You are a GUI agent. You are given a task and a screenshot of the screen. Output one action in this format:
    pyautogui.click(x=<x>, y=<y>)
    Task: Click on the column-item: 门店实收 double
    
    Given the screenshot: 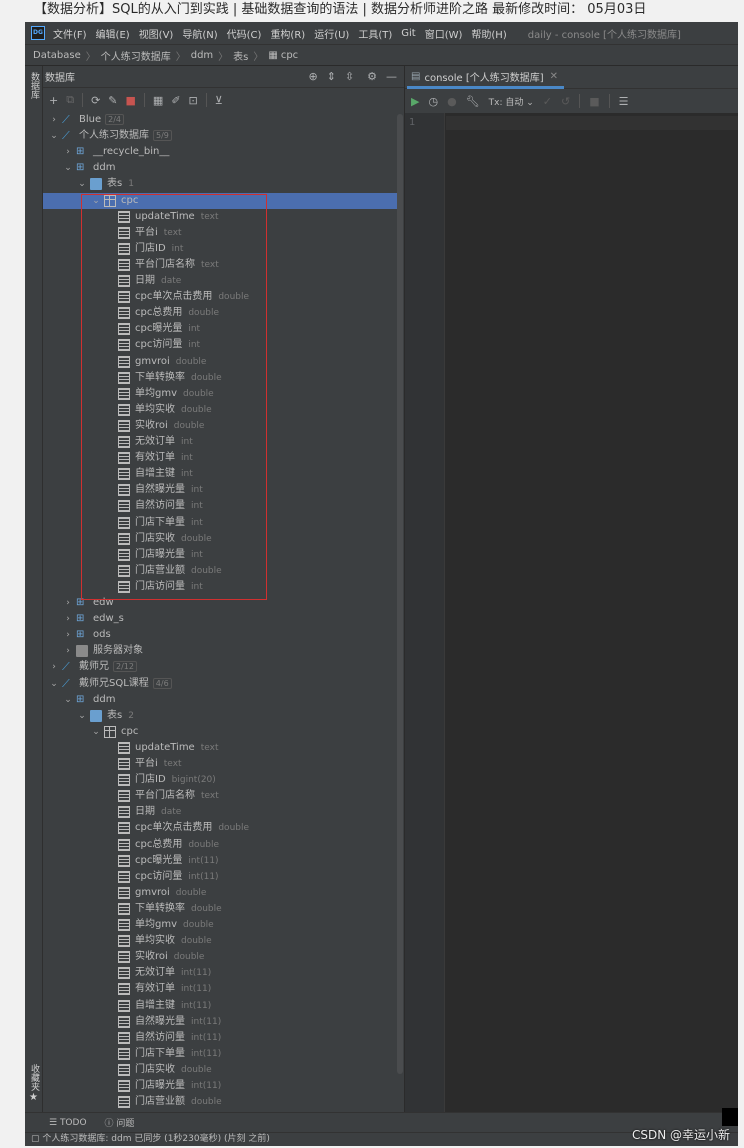 What is the action you would take?
    pyautogui.click(x=223, y=1070)
    